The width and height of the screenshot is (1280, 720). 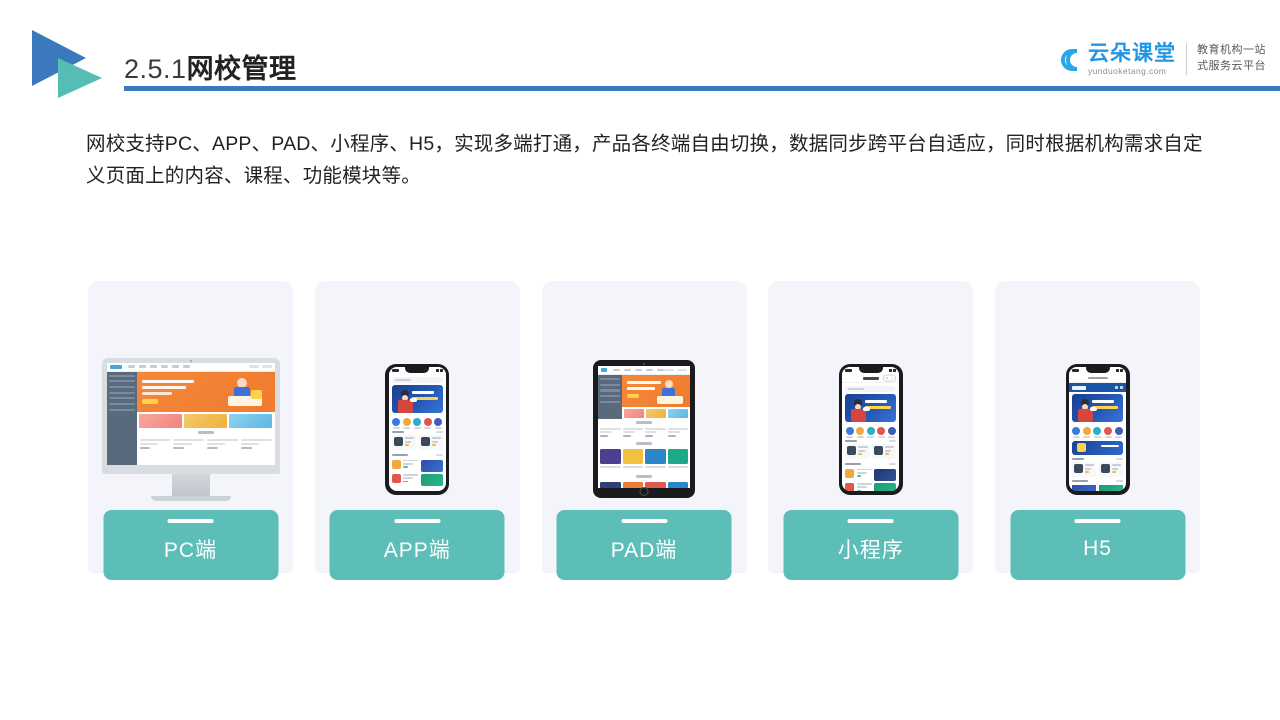 What do you see at coordinates (1186, 59) in the screenshot?
I see `brand-divider` at bounding box center [1186, 59].